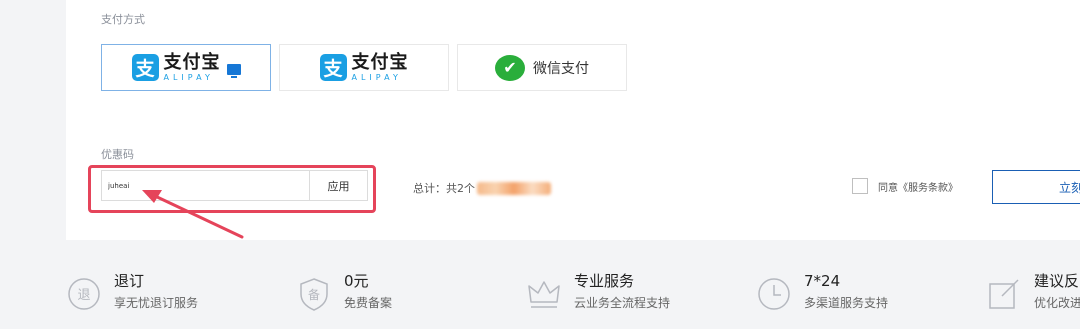 Image resolution: width=1080 pixels, height=329 pixels. Describe the element at coordinates (598, 292) in the screenshot. I see `feature-service: 专业服务 云业务全流程支持` at that location.